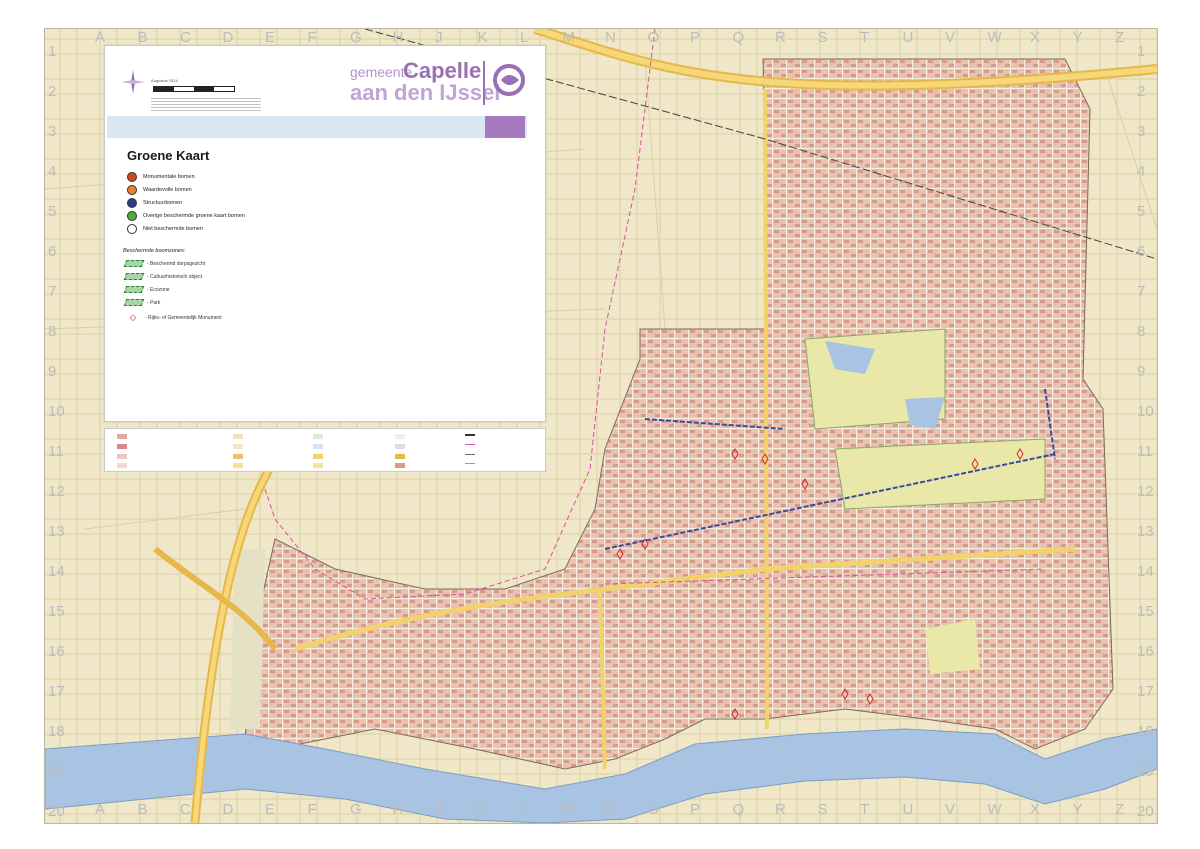  I want to click on grid-number-left: 1, so click(52, 51).